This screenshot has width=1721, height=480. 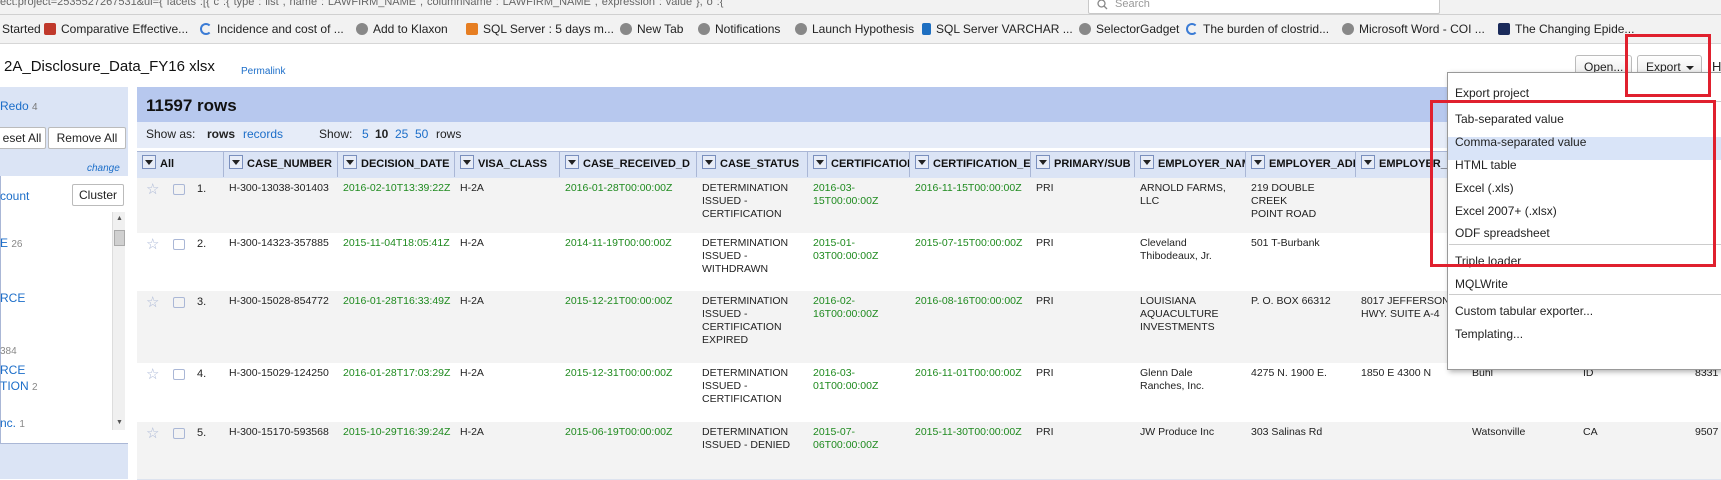 What do you see at coordinates (397, 432) in the screenshot?
I see `cell-decision: 2015-10-29T16:39:24Z` at bounding box center [397, 432].